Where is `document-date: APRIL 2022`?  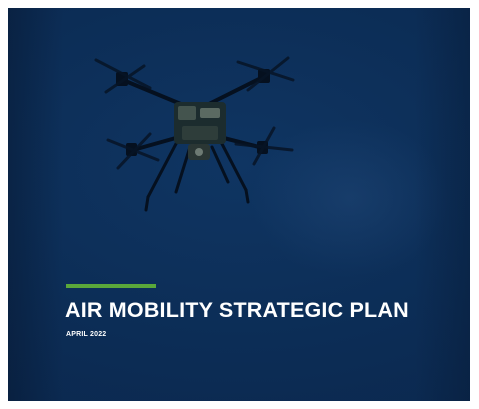 document-date: APRIL 2022 is located at coordinates (86, 334).